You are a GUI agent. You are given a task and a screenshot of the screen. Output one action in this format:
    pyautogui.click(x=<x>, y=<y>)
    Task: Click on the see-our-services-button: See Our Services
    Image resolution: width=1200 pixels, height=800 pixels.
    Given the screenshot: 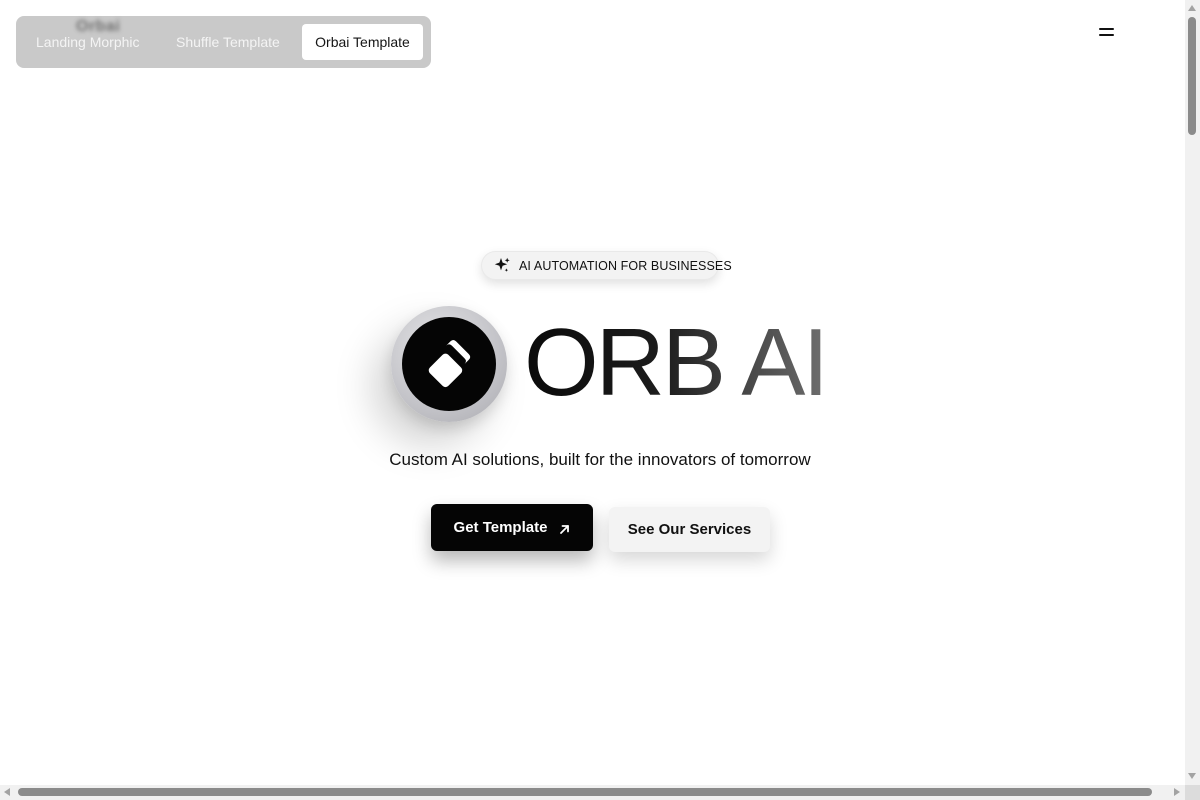 What is the action you would take?
    pyautogui.click(x=689, y=529)
    